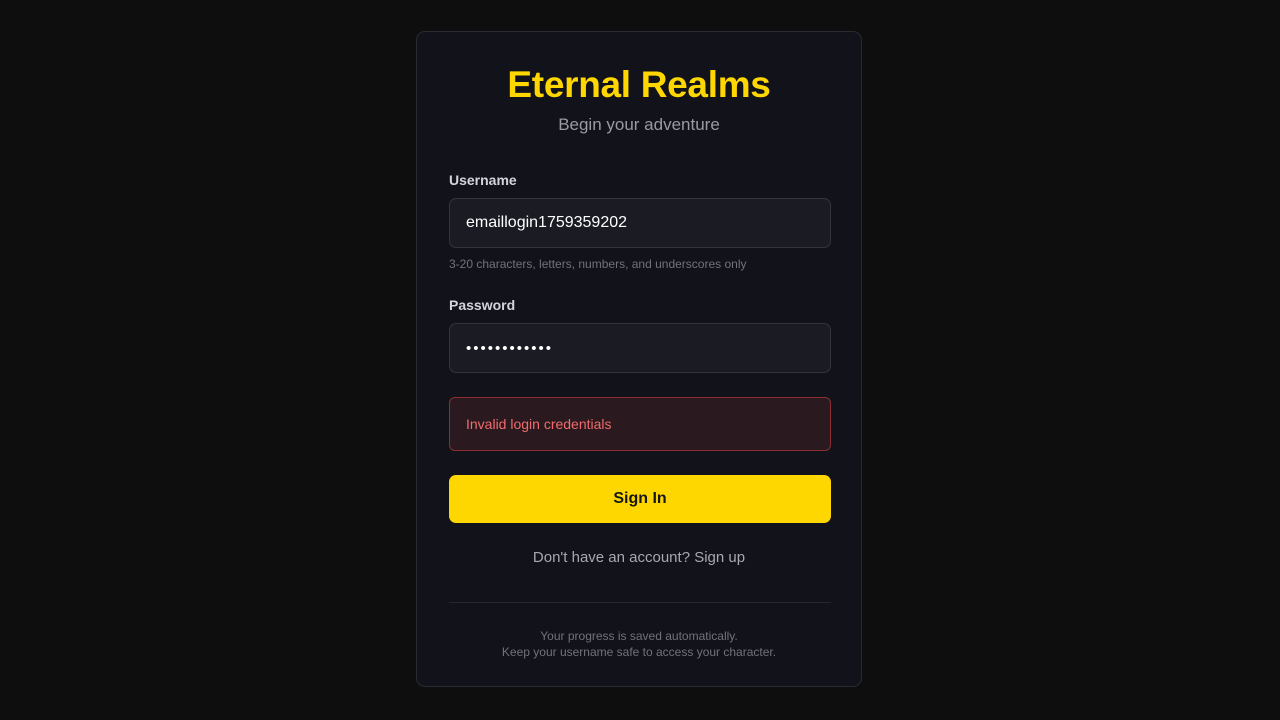 This screenshot has height=720, width=1280. I want to click on signup-row: Don't have an account? Sign up, so click(639, 558).